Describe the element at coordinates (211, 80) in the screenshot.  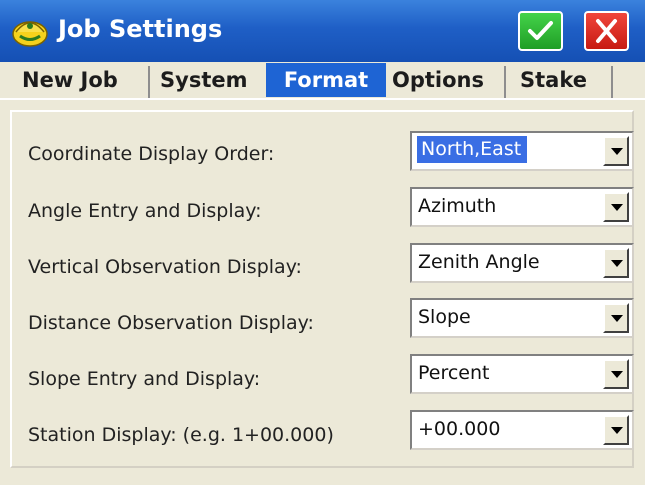
I see `tab-system: System` at that location.